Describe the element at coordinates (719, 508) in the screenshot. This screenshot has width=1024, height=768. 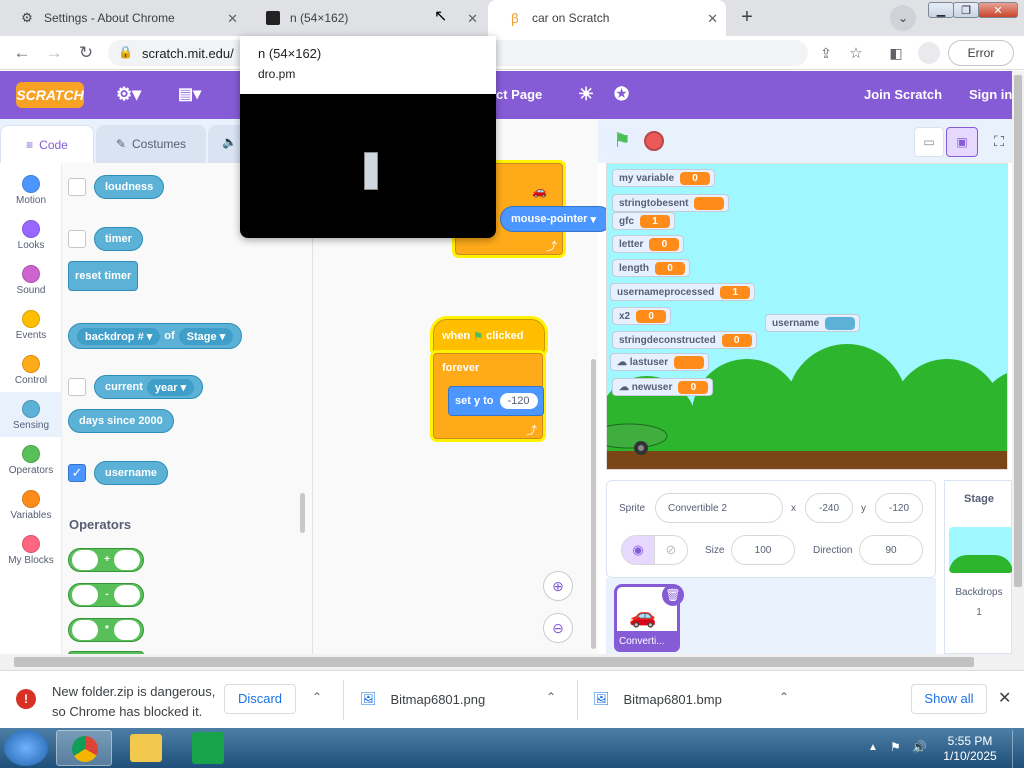
I see `sprite-name-input: Convertible 2` at that location.